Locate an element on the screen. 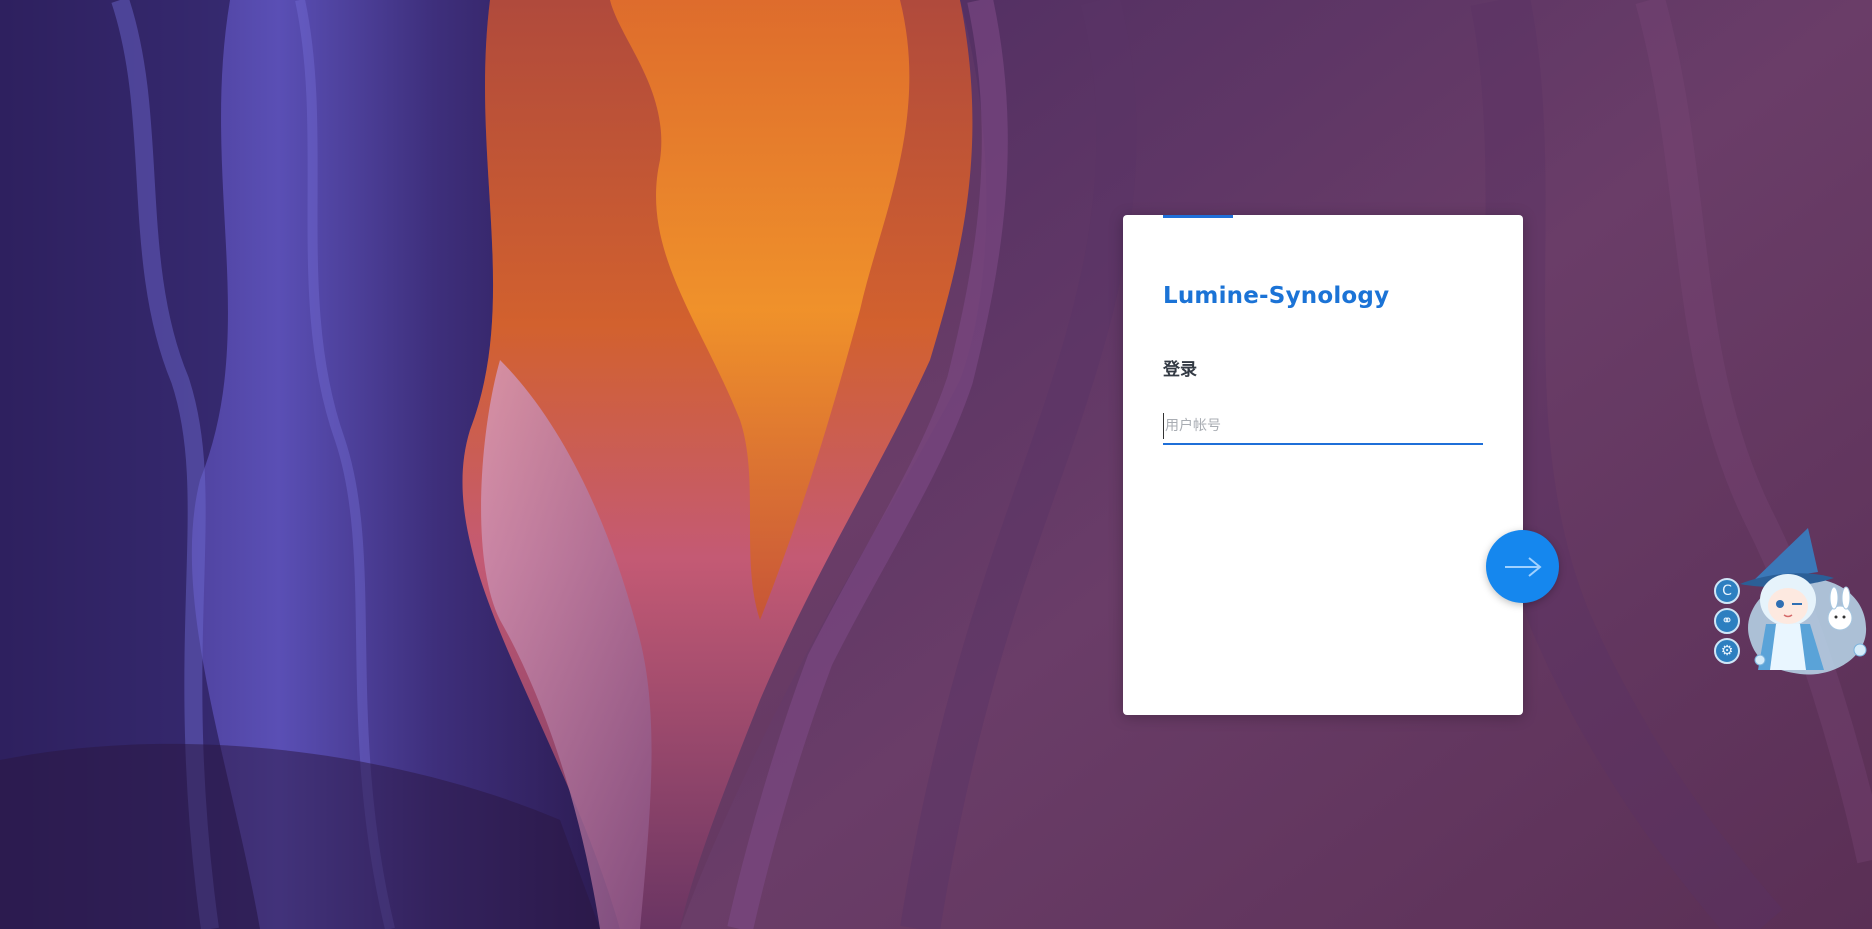 This screenshot has height=929, width=1872. arrow-right-icon is located at coordinates (1523, 566).